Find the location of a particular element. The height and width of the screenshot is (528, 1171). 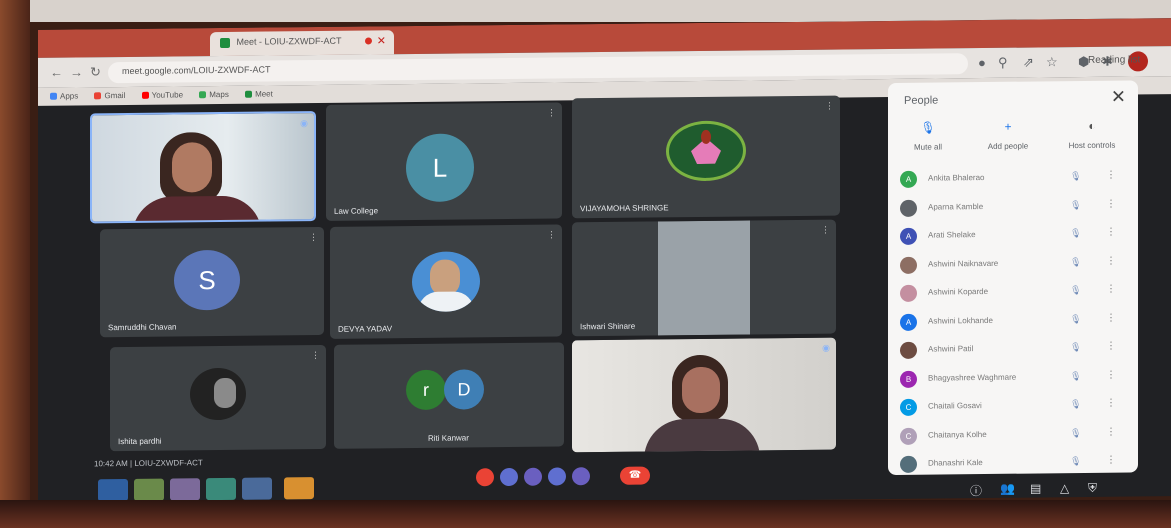

close-tab-icon: ✕ is located at coordinates (381, 40).